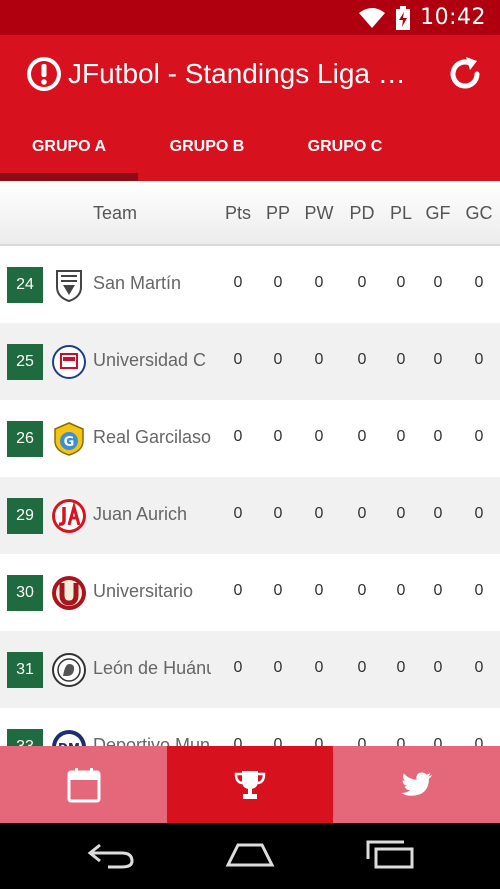  What do you see at coordinates (152, 437) in the screenshot?
I see `team-name: Real Garcilaso` at bounding box center [152, 437].